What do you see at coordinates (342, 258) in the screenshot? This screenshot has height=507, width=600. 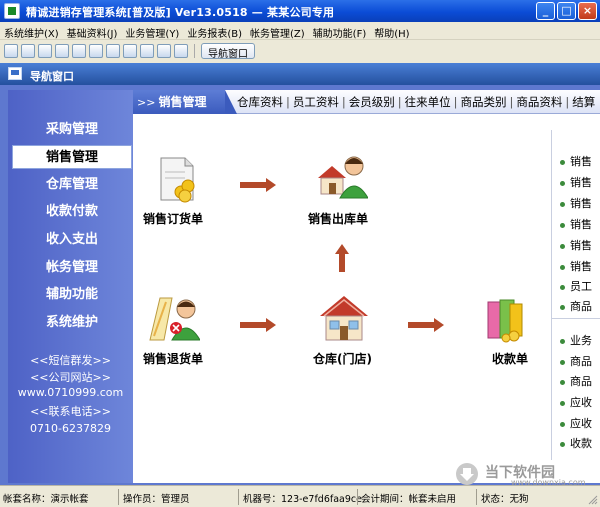 I see `arrow-up-icon` at bounding box center [342, 258].